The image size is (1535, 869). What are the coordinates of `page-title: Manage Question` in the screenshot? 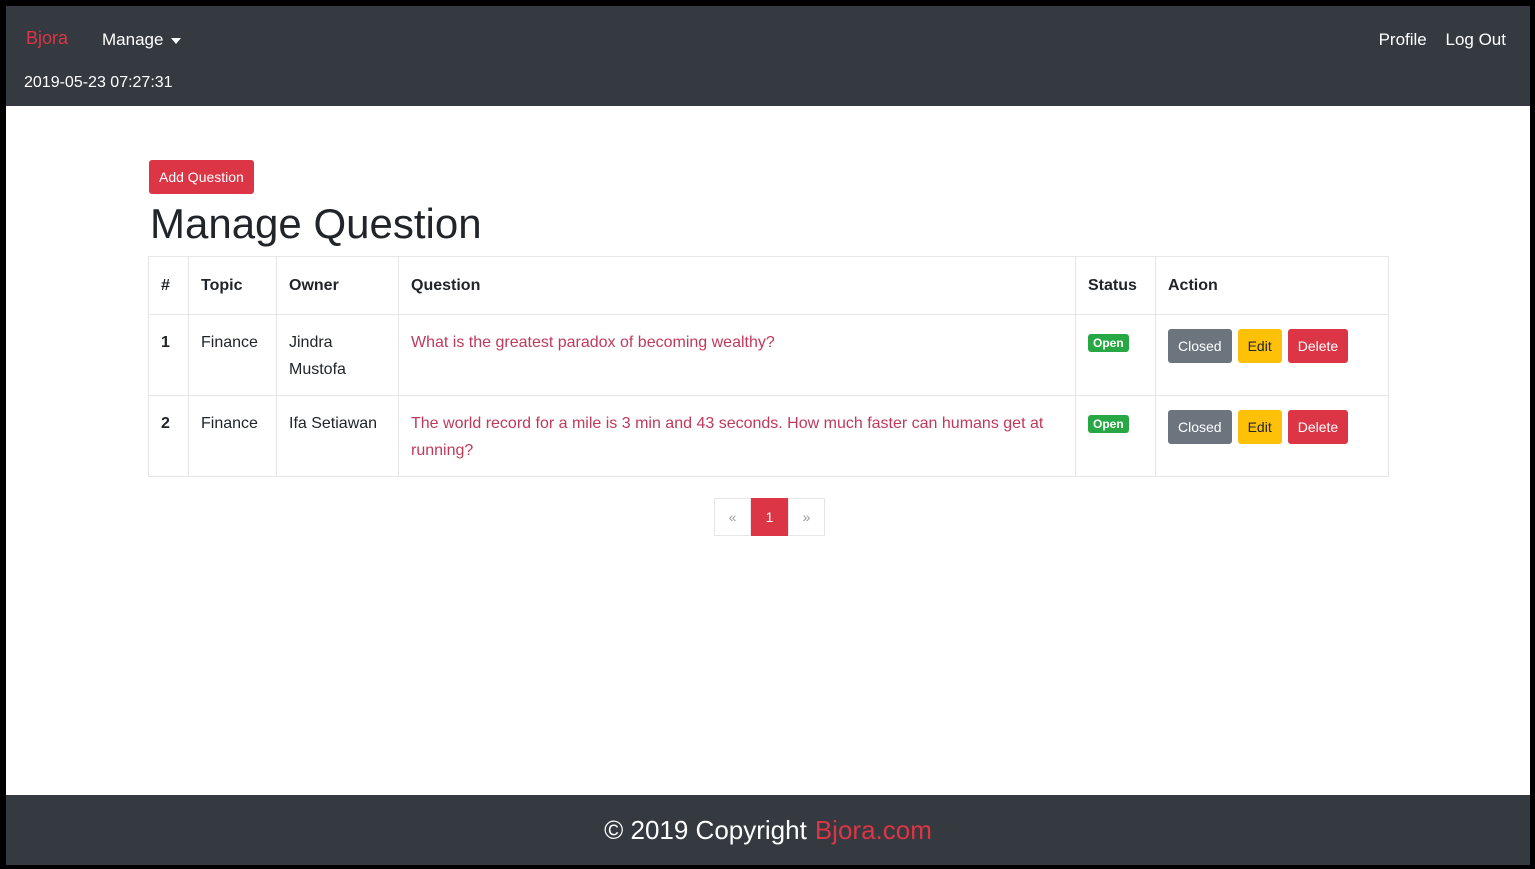 It's located at (316, 223).